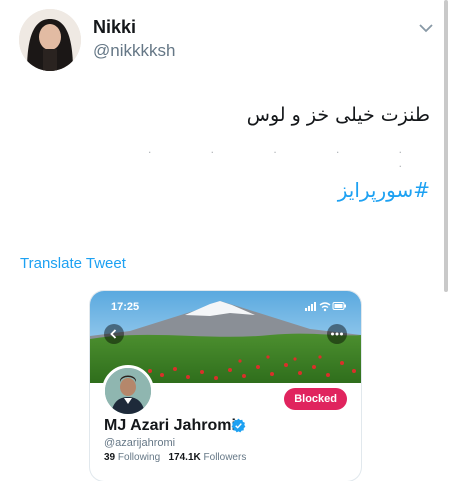 This screenshot has width=450, height=481. What do you see at coordinates (238, 425) in the screenshot?
I see `verified-icon` at bounding box center [238, 425].